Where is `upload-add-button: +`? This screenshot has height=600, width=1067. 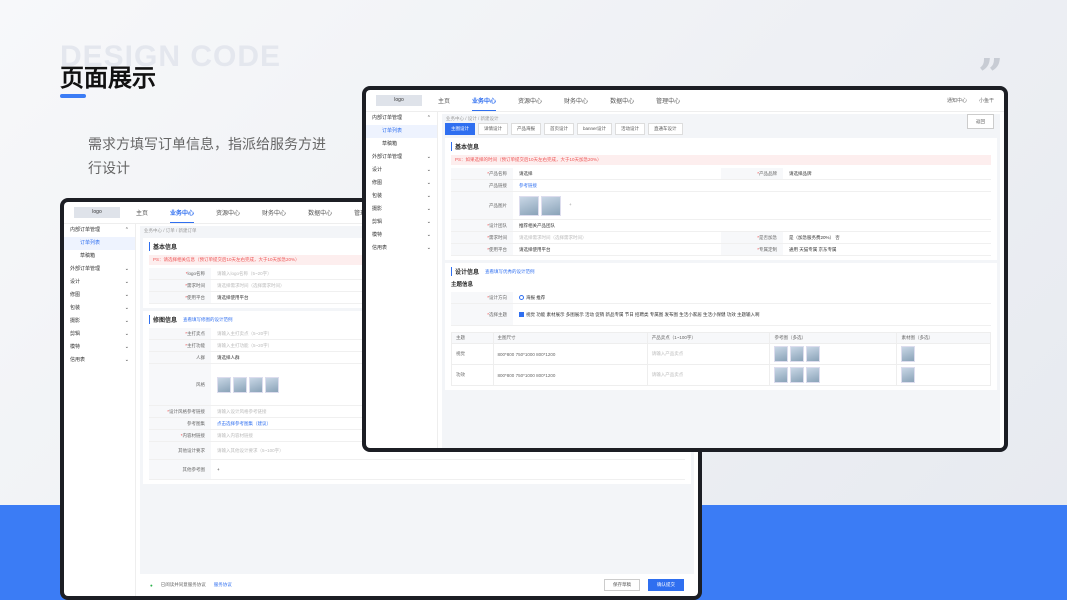
upload-add-button: + is located at coordinates (448, 469).